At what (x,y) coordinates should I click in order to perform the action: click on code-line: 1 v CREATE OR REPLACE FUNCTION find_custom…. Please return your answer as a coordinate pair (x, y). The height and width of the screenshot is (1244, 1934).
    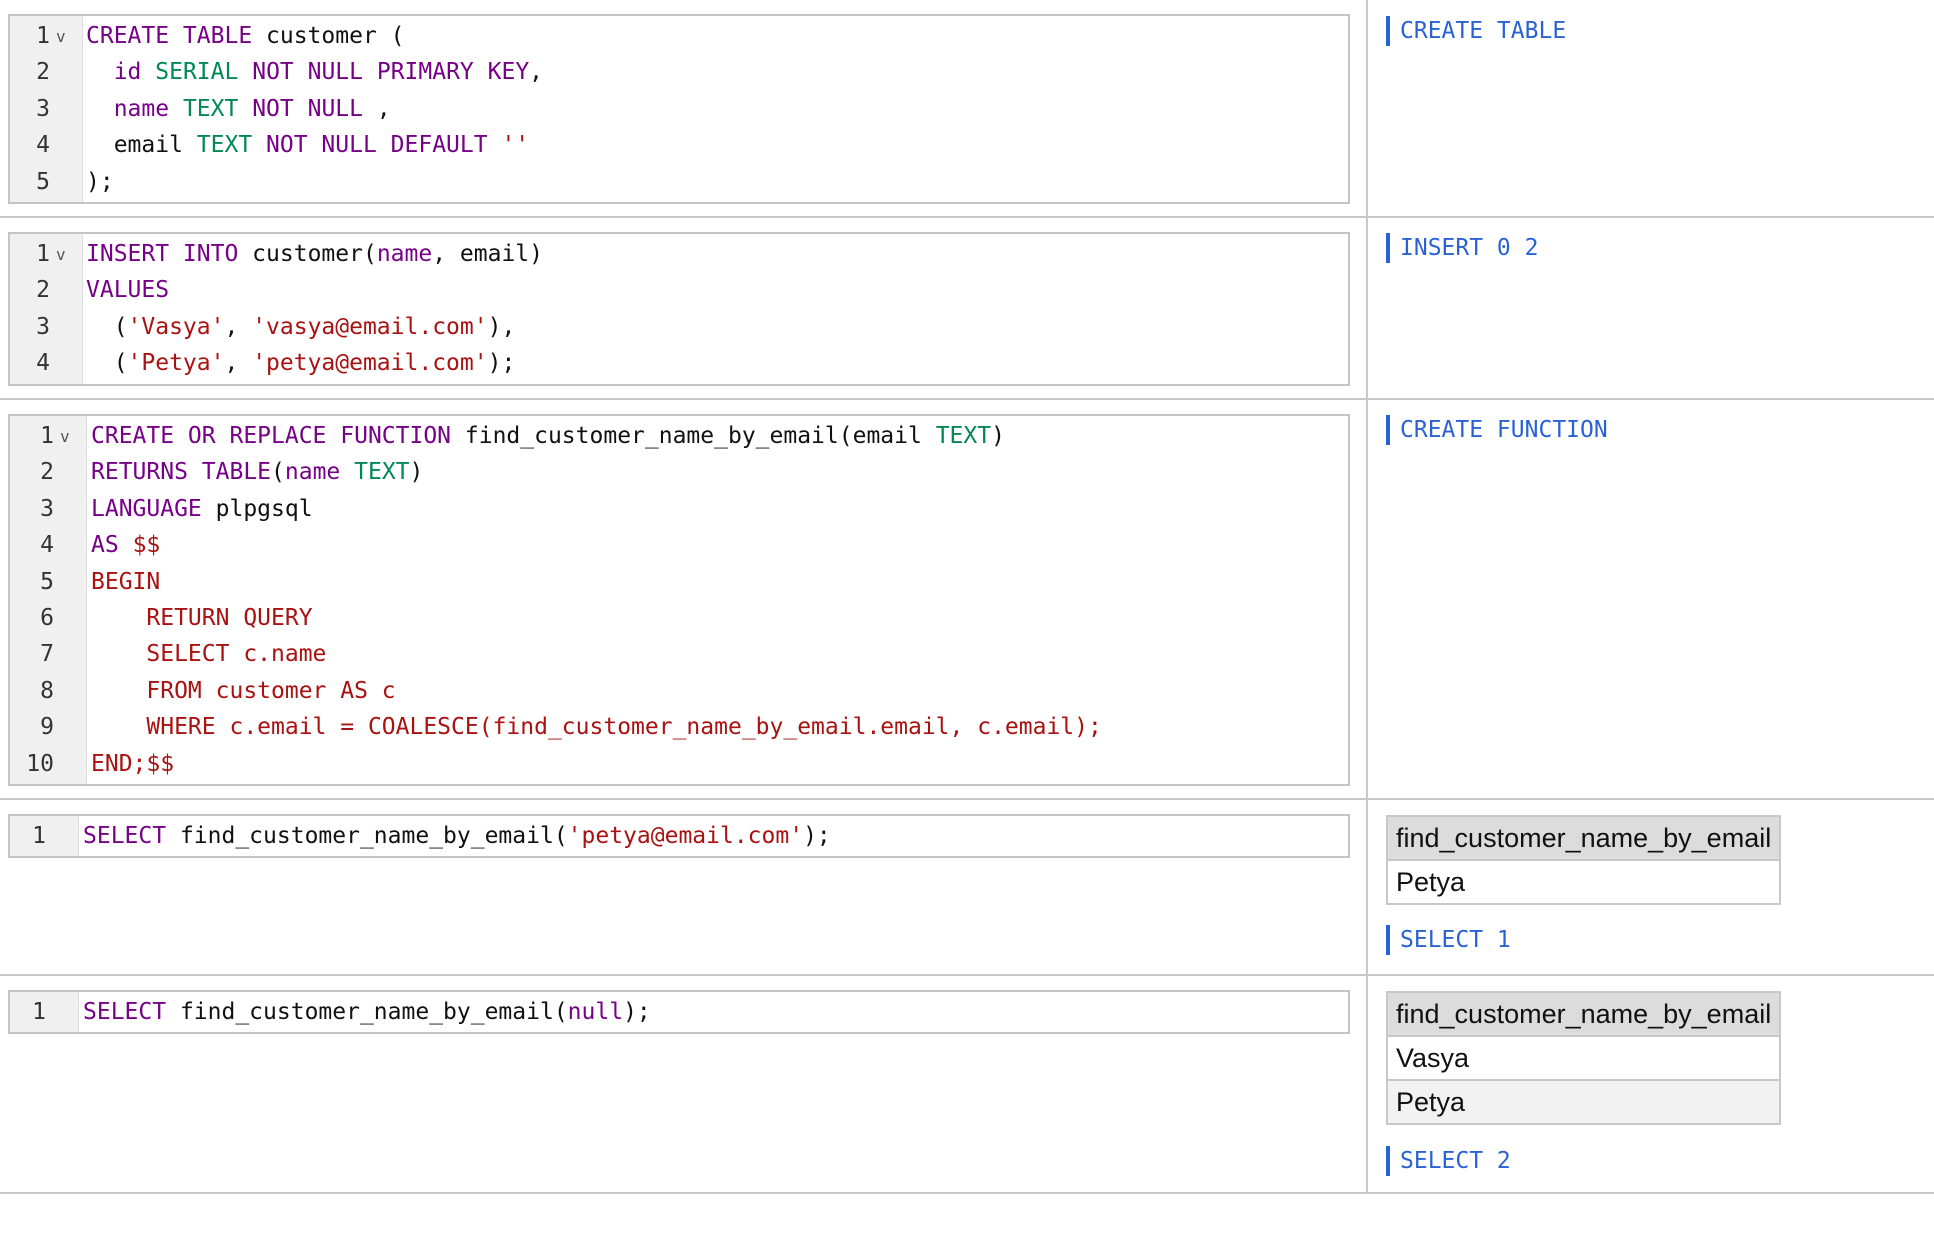
    Looking at the image, I should click on (679, 436).